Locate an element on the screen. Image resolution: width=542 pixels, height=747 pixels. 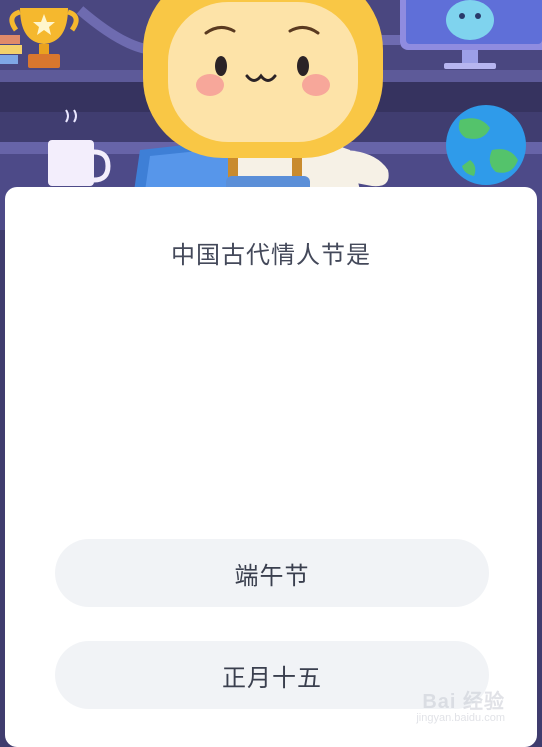
answer-option-a: 端午节 is located at coordinates (272, 573).